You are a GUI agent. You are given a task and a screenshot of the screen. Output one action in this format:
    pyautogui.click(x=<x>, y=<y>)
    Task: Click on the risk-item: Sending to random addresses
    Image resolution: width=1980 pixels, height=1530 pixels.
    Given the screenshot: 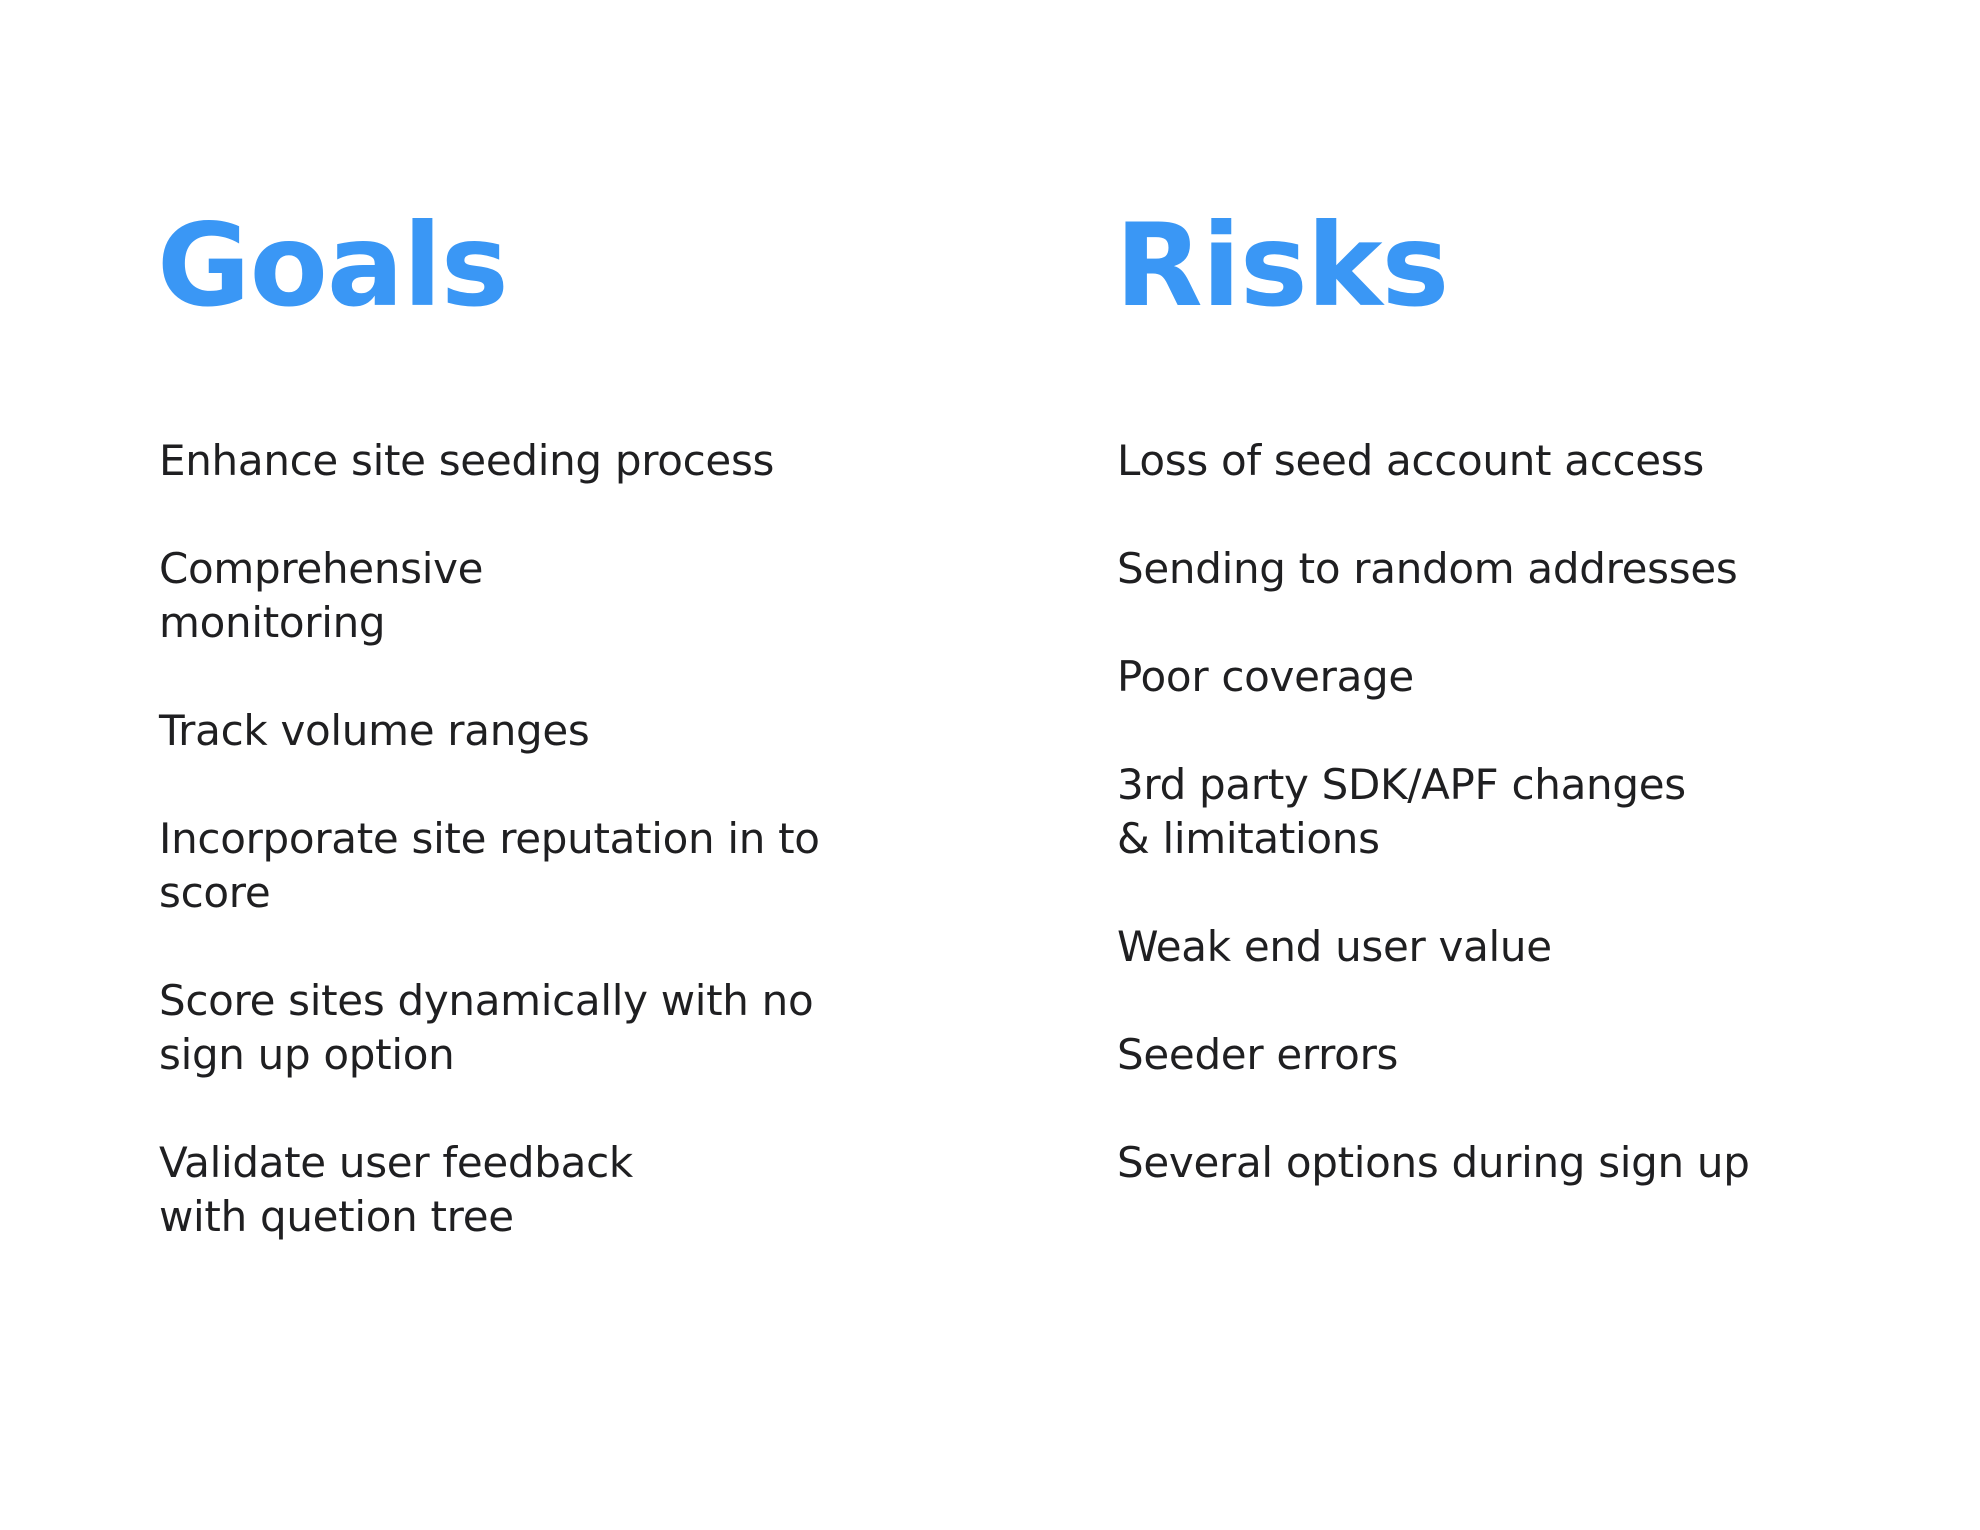 What is the action you would take?
    pyautogui.click(x=1433, y=569)
    